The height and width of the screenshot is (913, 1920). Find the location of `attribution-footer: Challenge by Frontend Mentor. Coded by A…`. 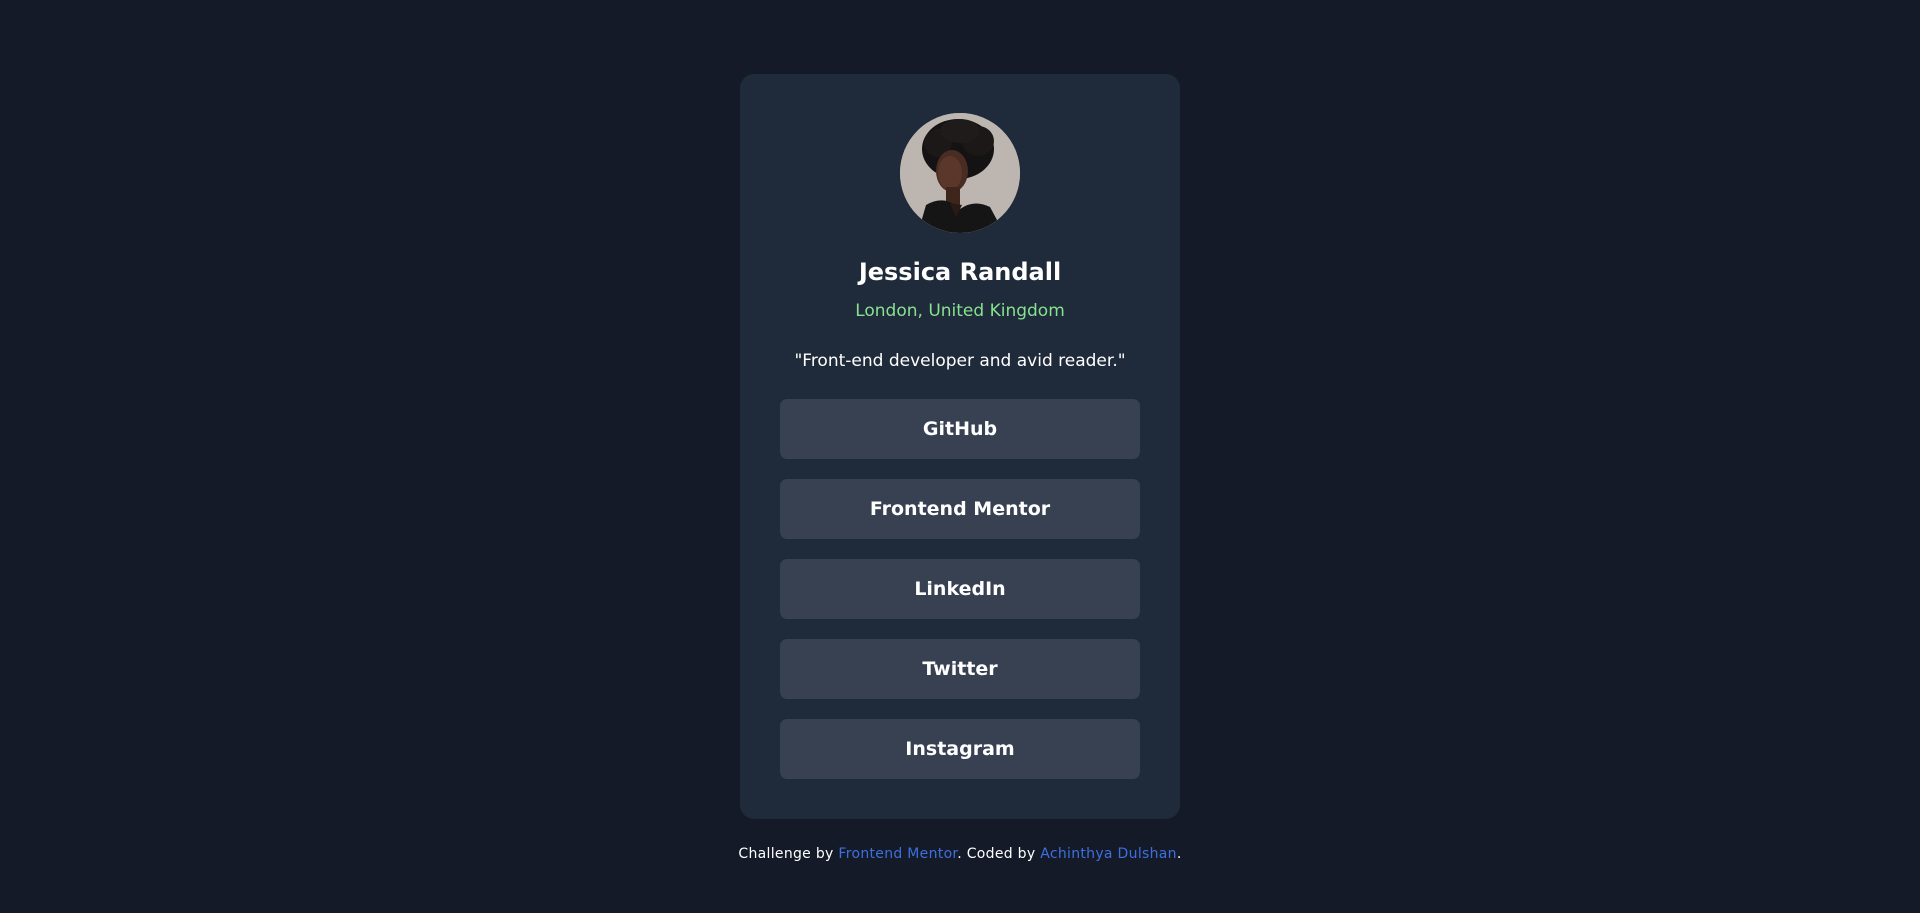

attribution-footer: Challenge by Frontend Mentor. Coded by A… is located at coordinates (960, 854).